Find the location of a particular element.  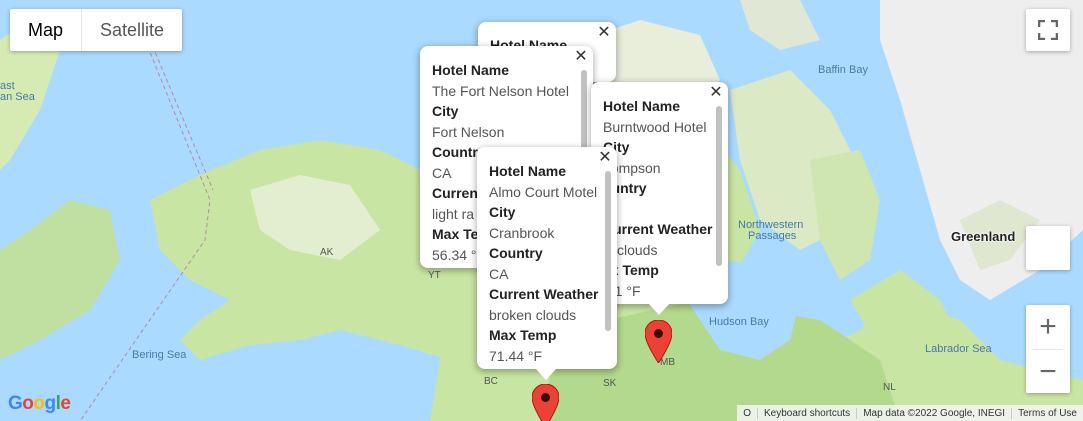

street-view-button is located at coordinates (1048, 248).